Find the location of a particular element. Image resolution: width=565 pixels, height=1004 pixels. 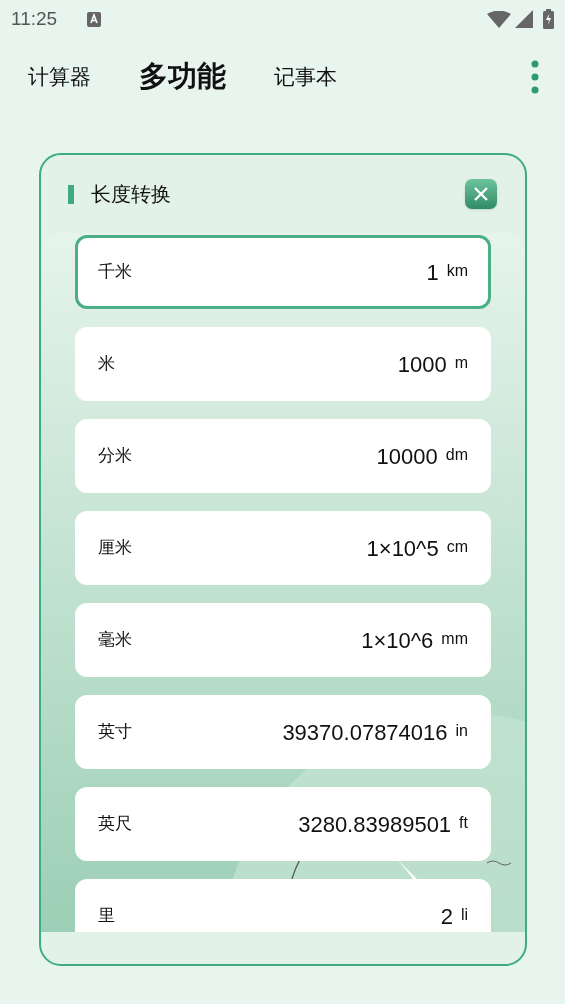

wifi-icon is located at coordinates (499, 19).